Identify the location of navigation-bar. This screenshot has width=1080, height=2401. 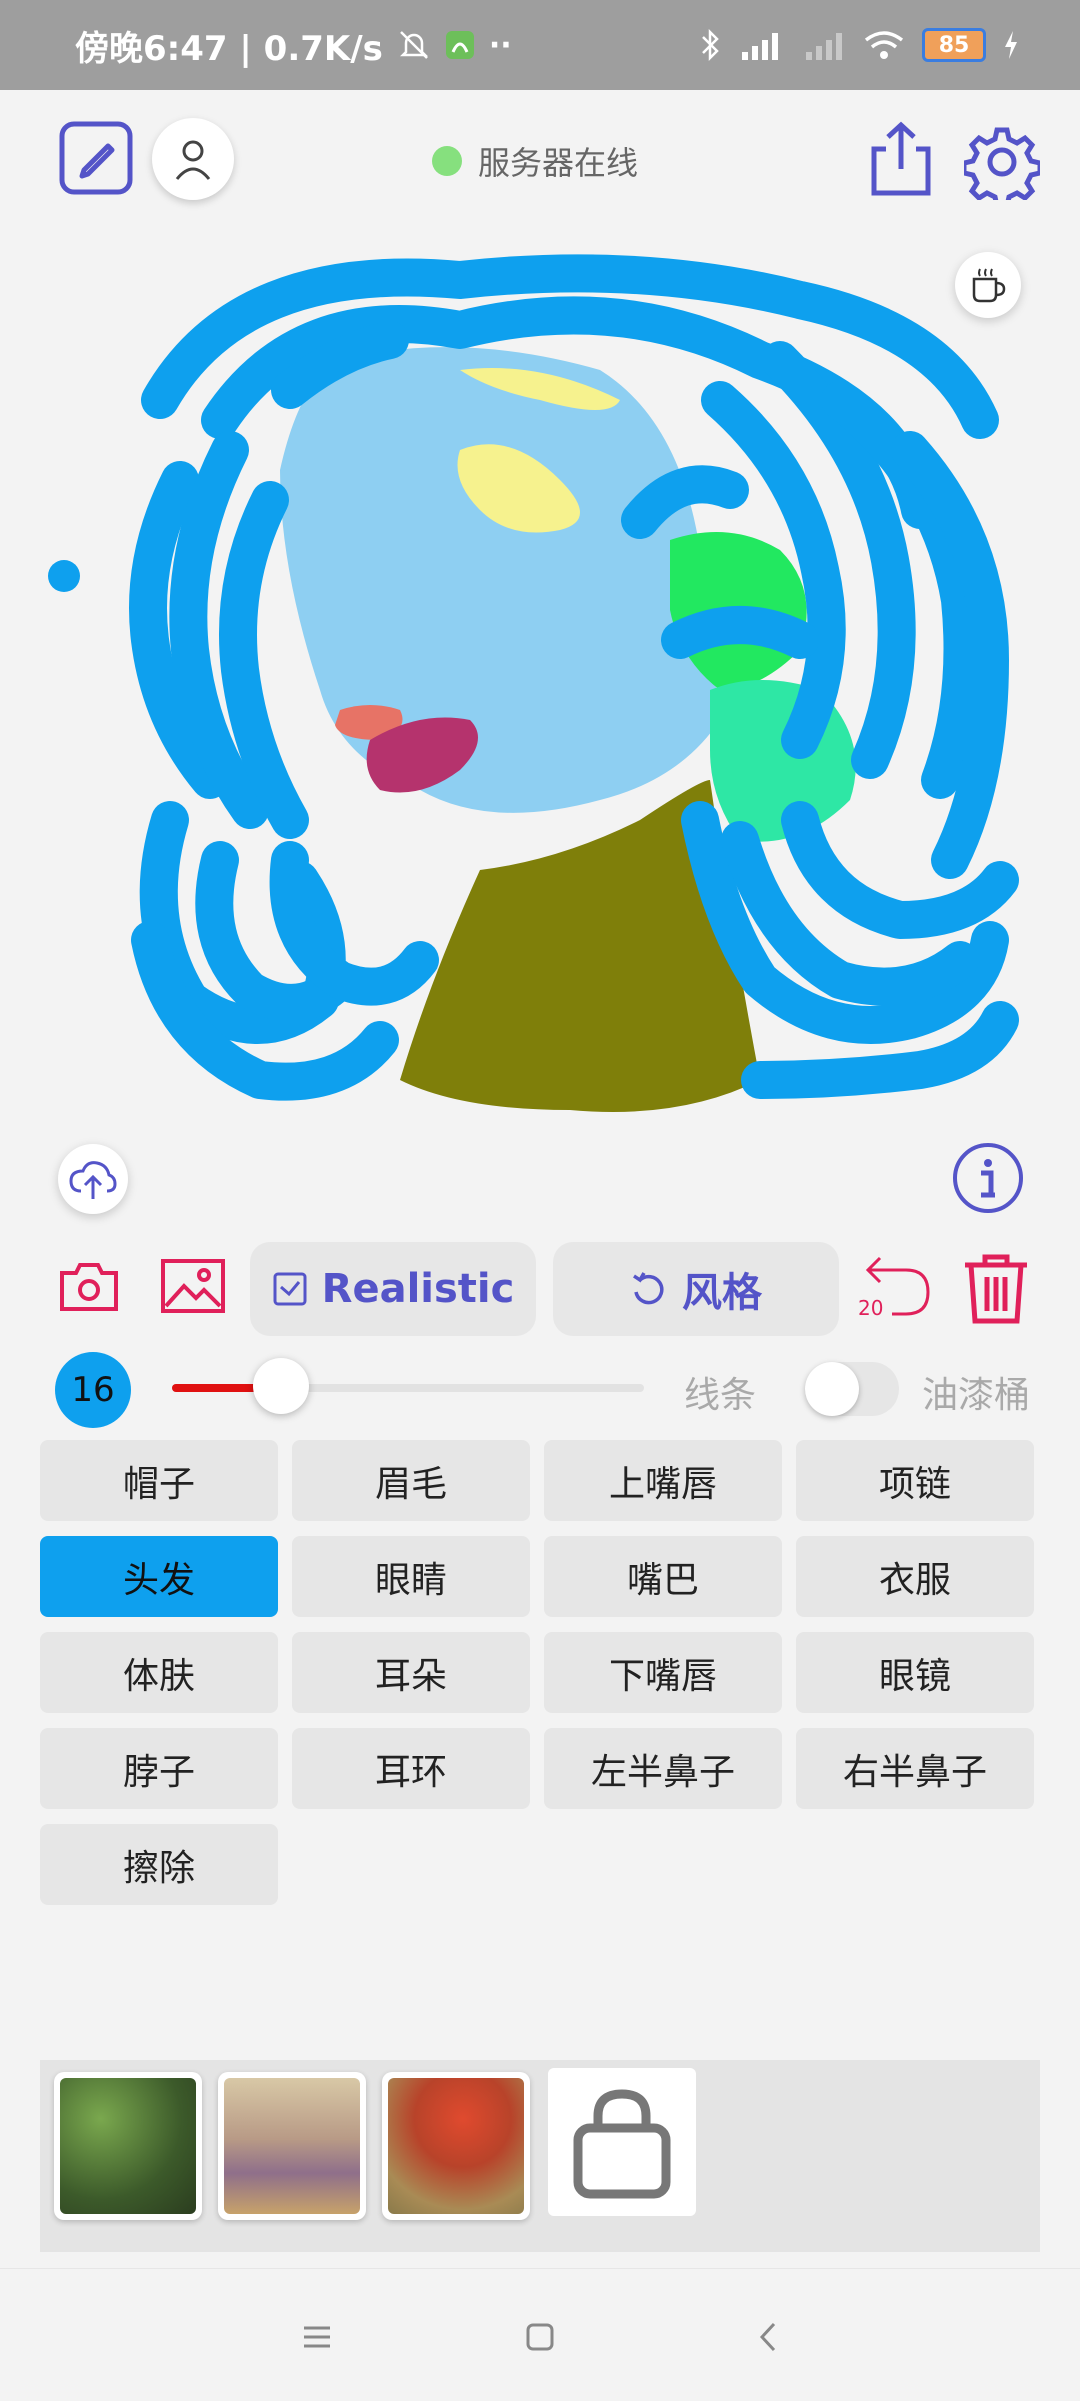
(540, 2334).